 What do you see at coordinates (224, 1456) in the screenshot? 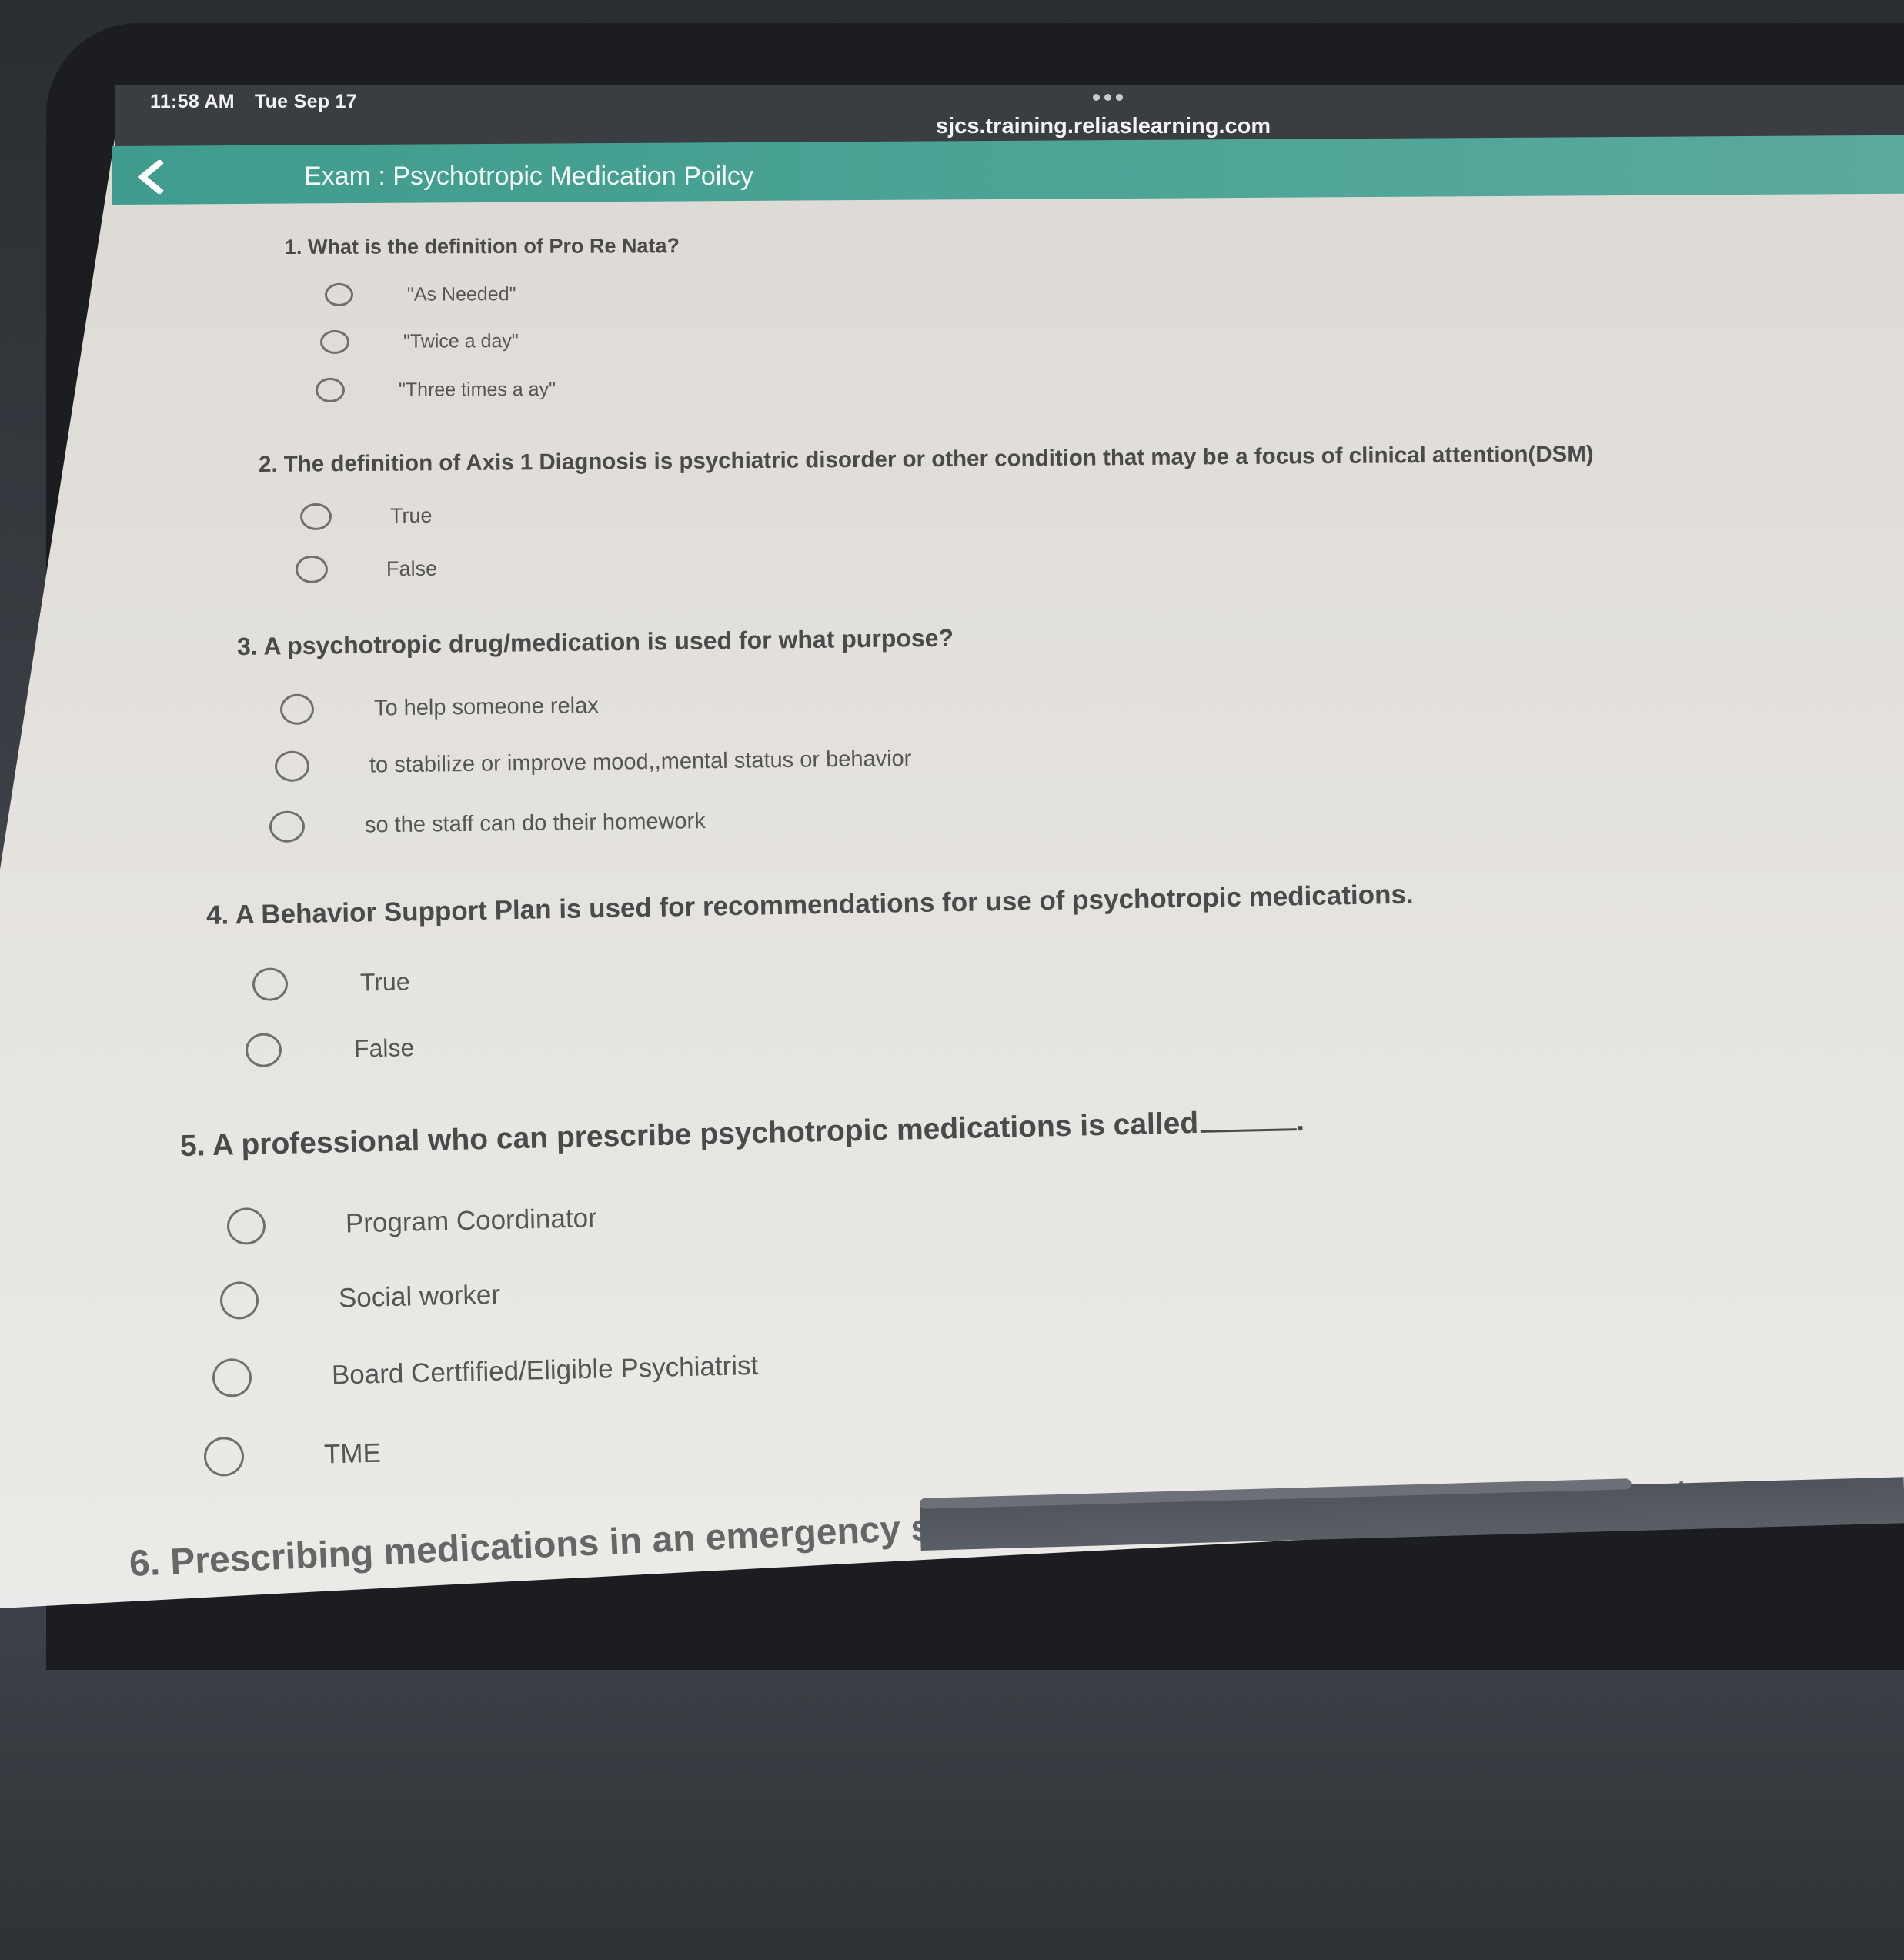
I see `radio-q5-d` at bounding box center [224, 1456].